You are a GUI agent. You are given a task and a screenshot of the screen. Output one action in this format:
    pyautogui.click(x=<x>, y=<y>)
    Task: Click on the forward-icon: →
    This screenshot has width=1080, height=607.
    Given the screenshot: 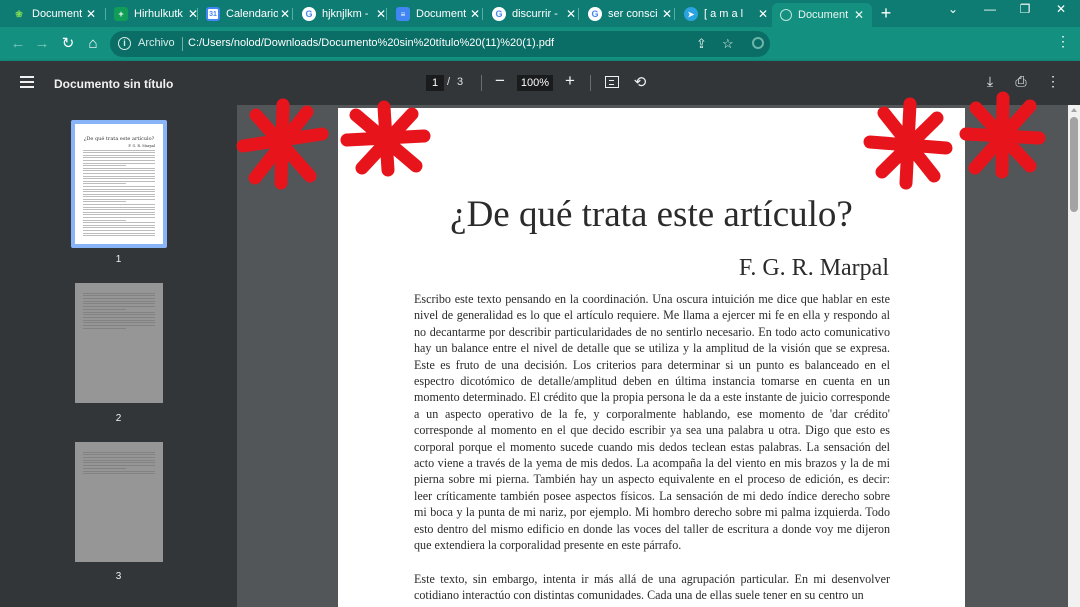 What is the action you would take?
    pyautogui.click(x=42, y=44)
    